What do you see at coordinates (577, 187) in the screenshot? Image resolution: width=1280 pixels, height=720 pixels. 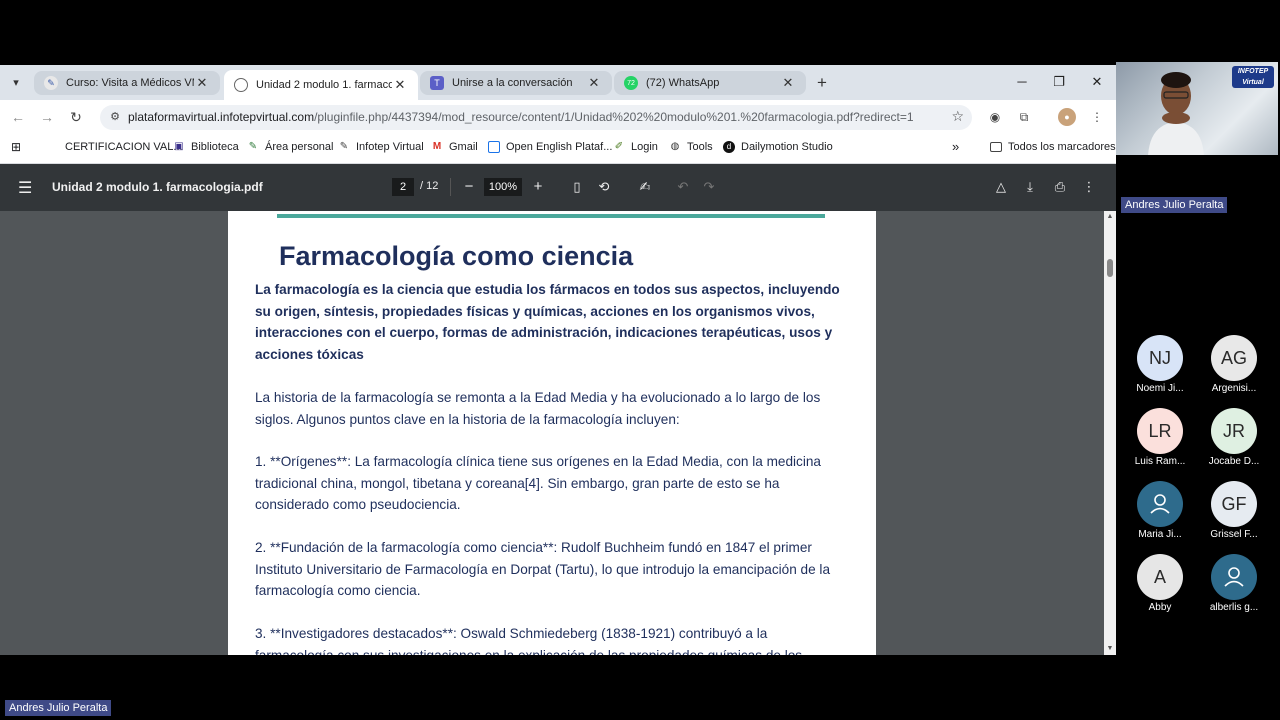 I see `fit-page-icon: ▯` at bounding box center [577, 187].